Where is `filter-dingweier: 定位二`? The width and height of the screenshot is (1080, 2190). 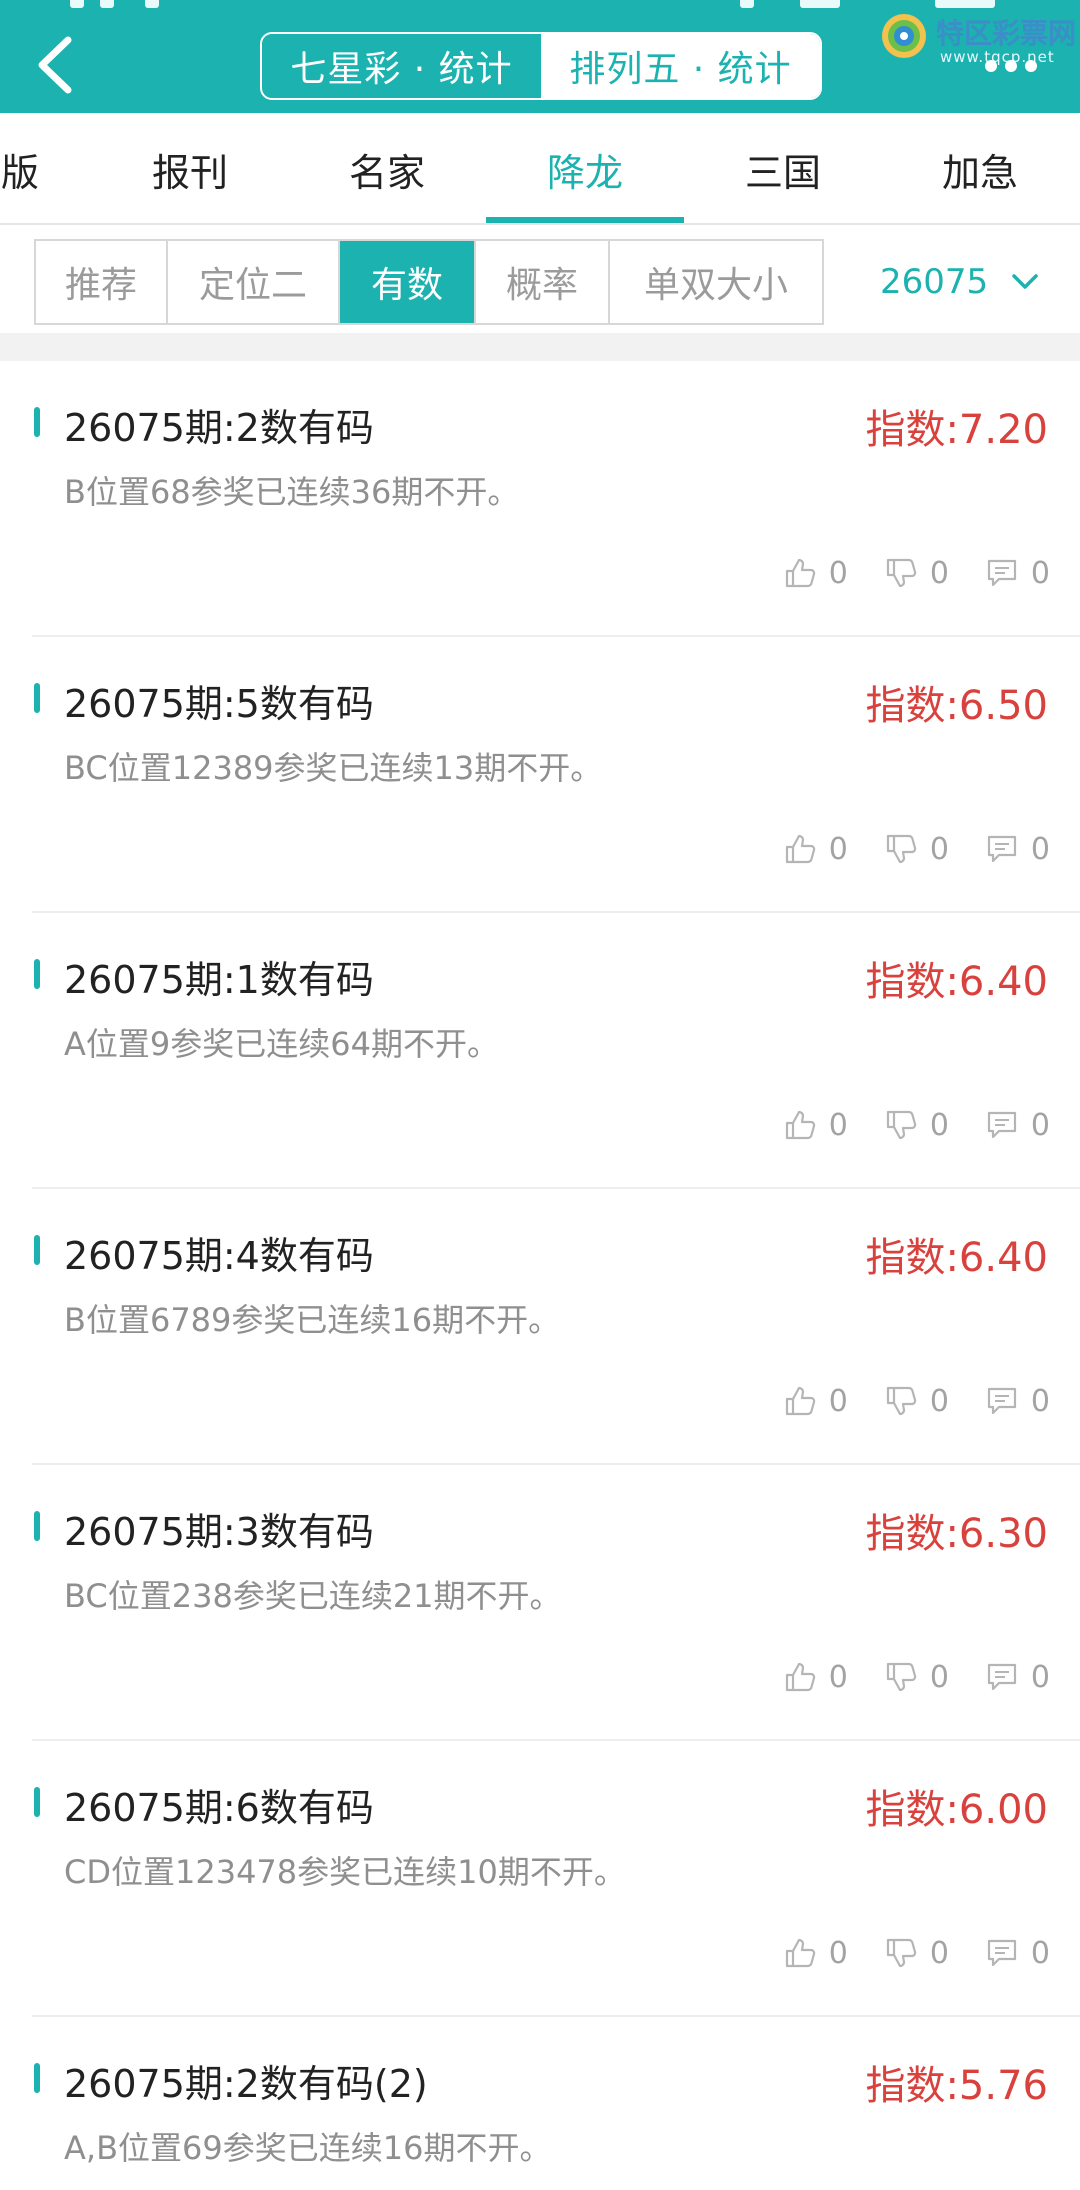
filter-dingweier: 定位二 is located at coordinates (254, 282).